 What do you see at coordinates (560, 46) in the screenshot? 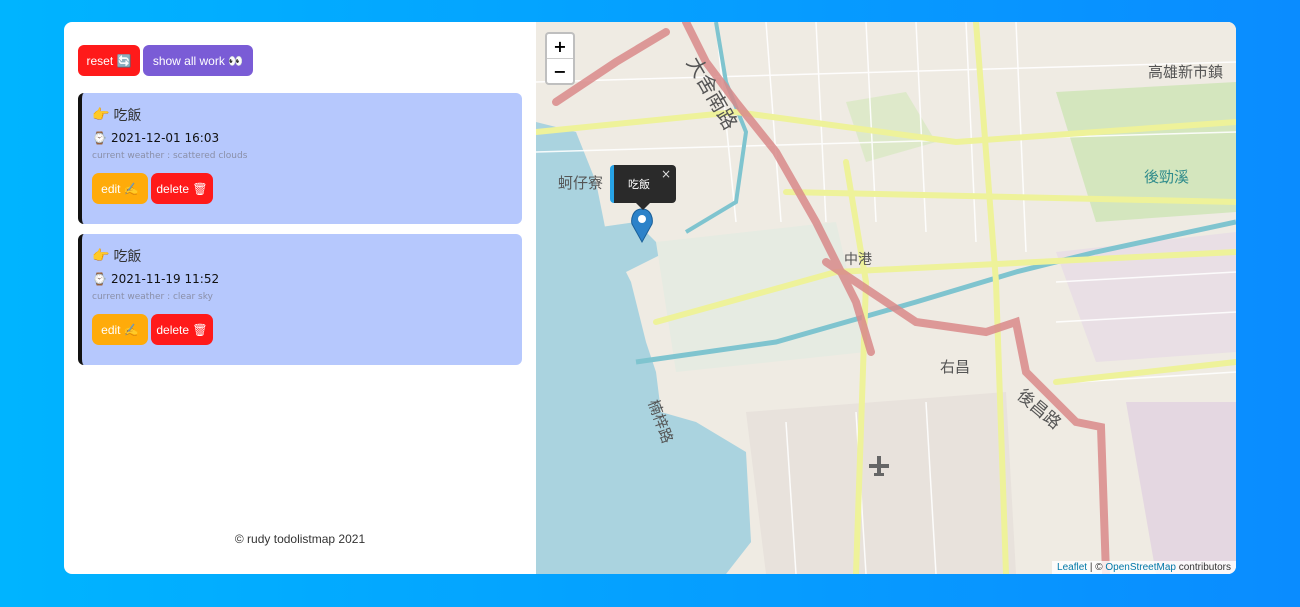
I see `zoom-in-button: +` at bounding box center [560, 46].